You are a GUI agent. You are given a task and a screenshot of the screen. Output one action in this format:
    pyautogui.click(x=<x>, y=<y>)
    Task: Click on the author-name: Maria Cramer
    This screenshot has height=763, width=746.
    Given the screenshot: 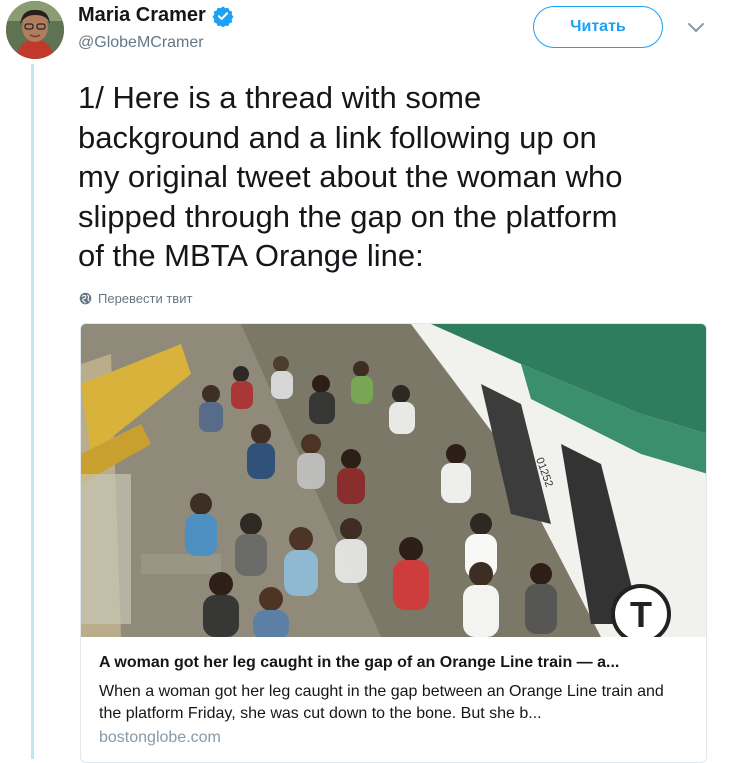 What is the action you would take?
    pyautogui.click(x=142, y=15)
    